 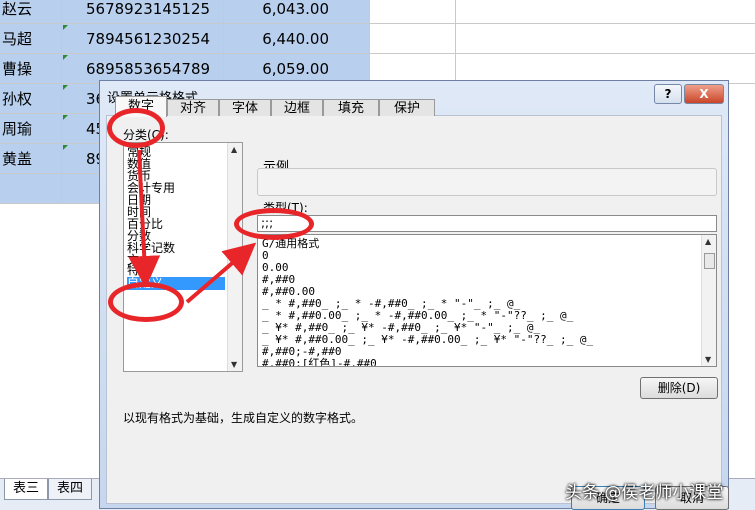 What do you see at coordinates (31, 12) in the screenshot?
I see `name-cell: 赵云` at bounding box center [31, 12].